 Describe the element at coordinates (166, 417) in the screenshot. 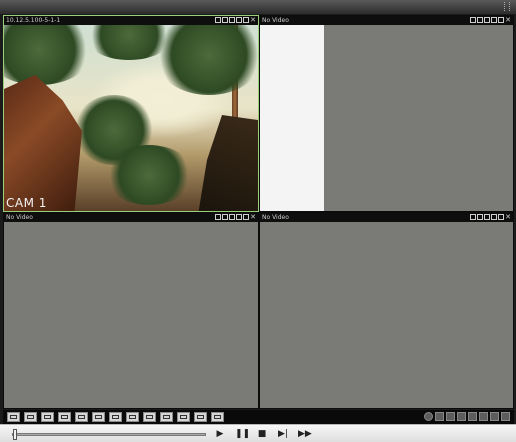

I see `layout-fit-icon` at that location.